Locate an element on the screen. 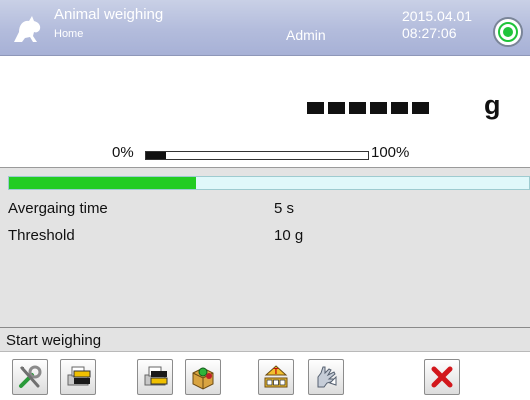 This screenshot has width=530, height=400. bottom-toolbar: T is located at coordinates (265, 376).